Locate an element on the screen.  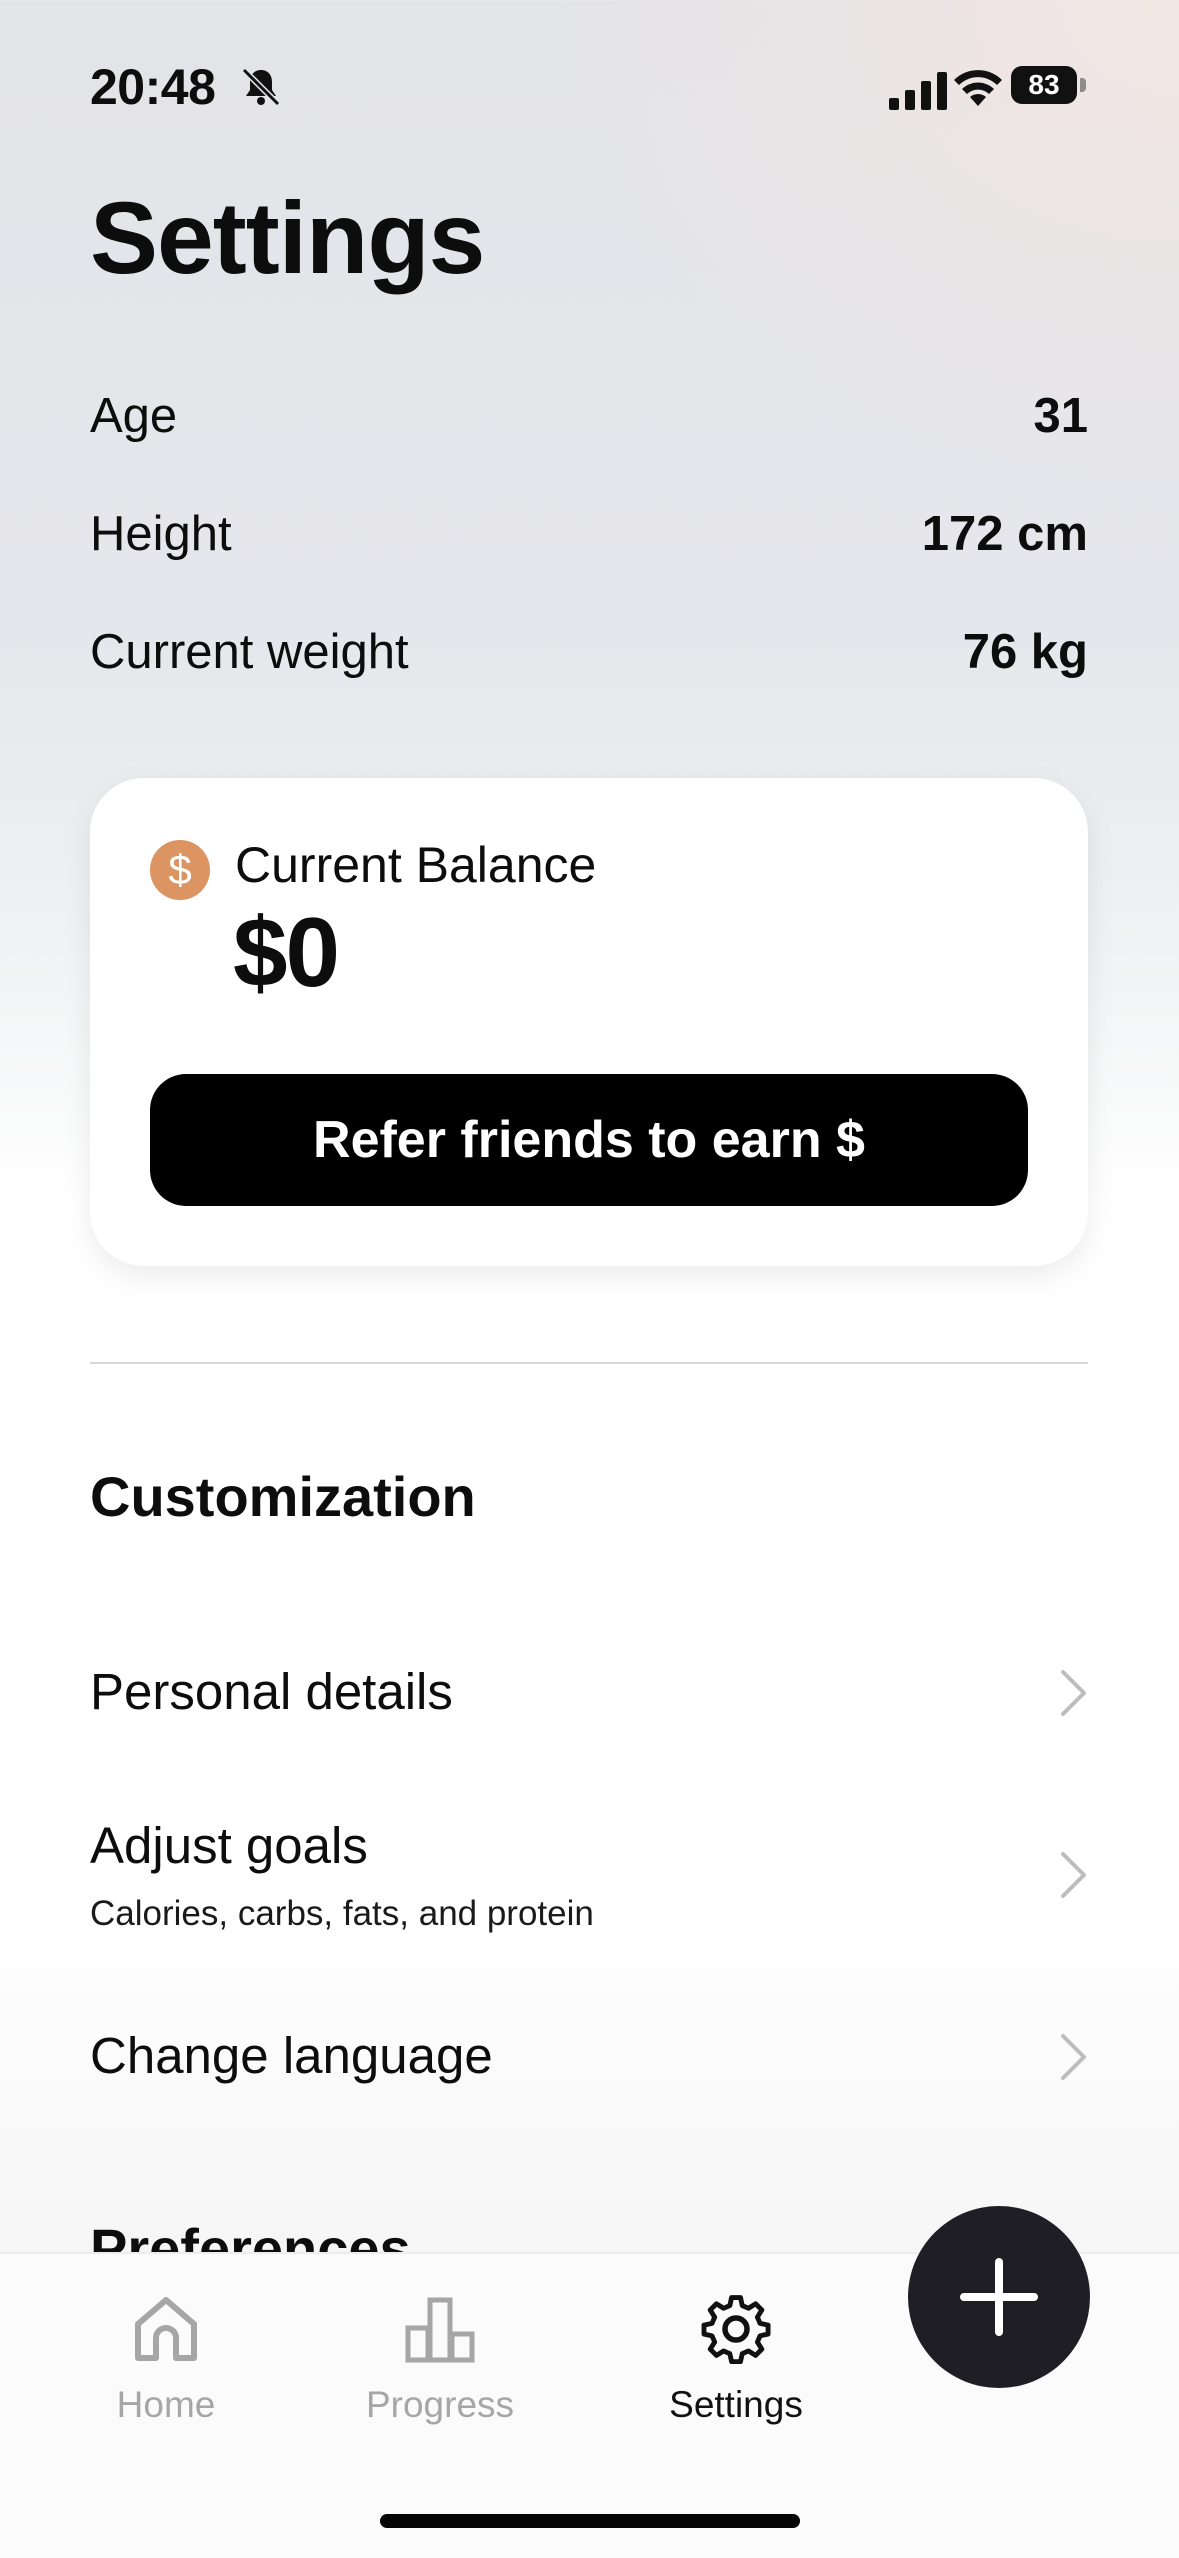
tab-progress: Progress is located at coordinates (440, 2360).